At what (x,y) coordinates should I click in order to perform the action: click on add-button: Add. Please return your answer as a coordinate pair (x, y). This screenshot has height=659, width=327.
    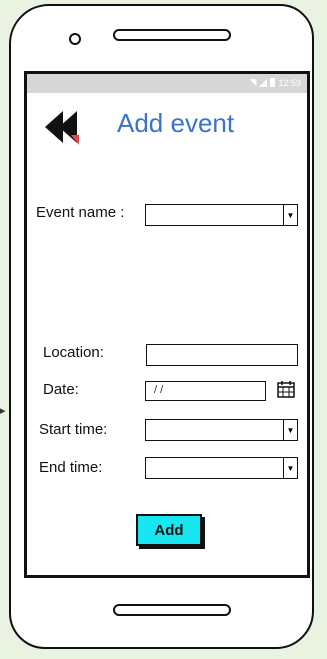
    Looking at the image, I should click on (169, 530).